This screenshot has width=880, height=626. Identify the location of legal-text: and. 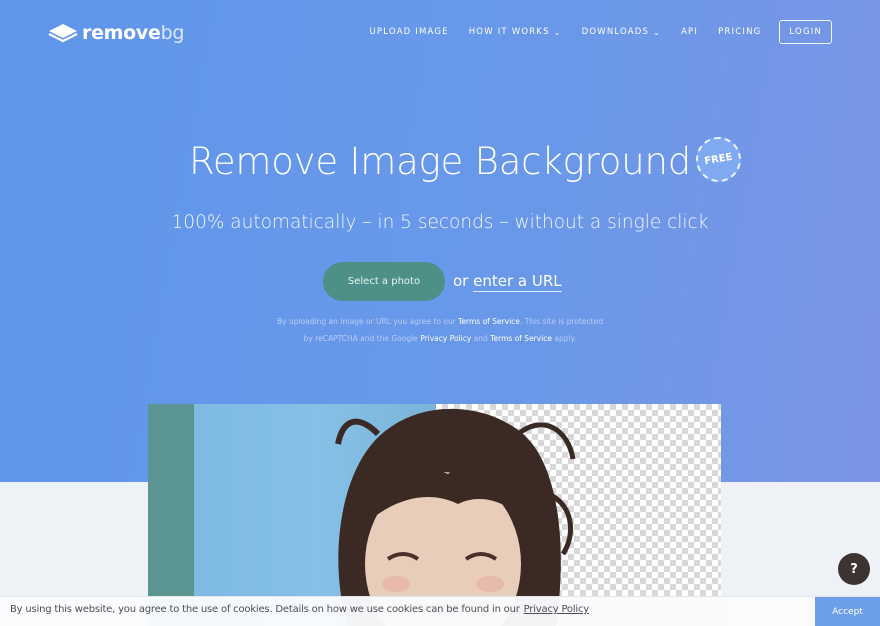
(480, 338).